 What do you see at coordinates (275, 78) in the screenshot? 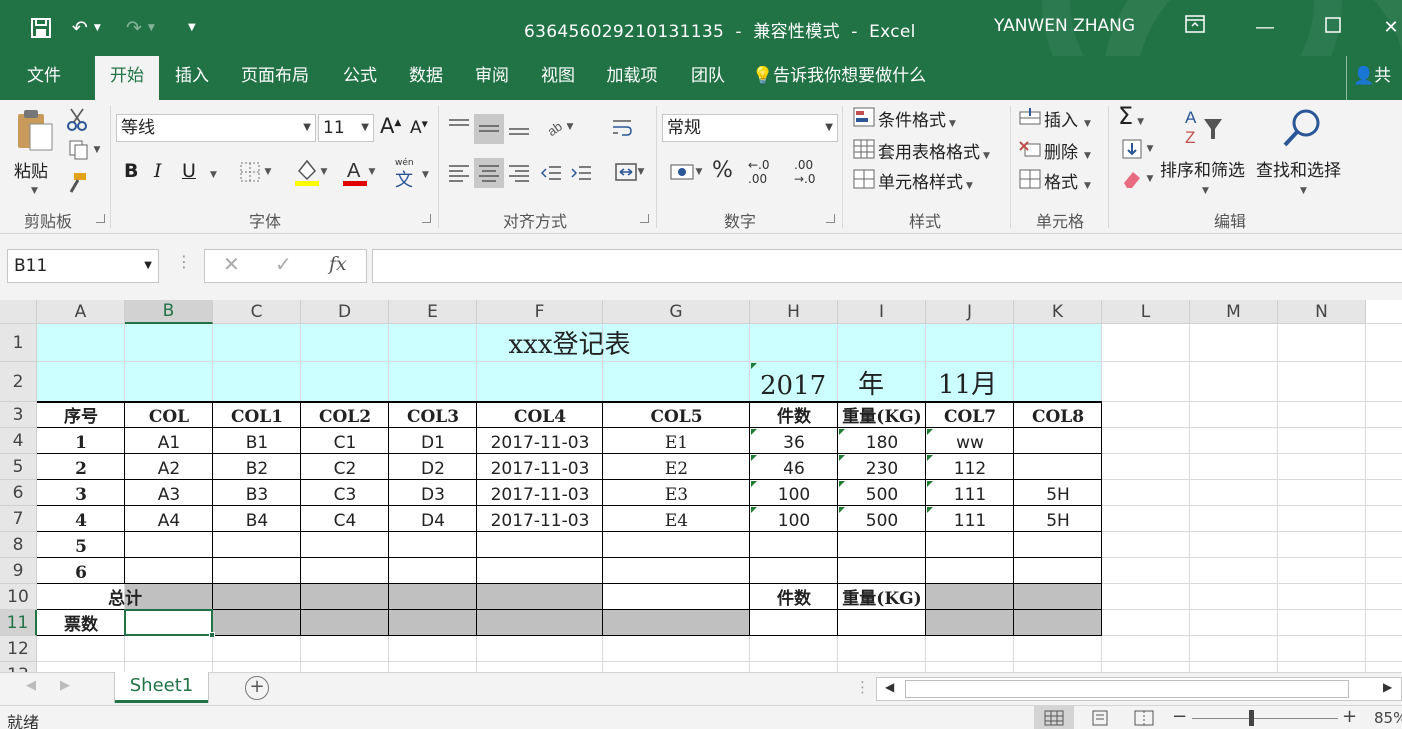
I see `tab-page-layout: 页面布局` at bounding box center [275, 78].